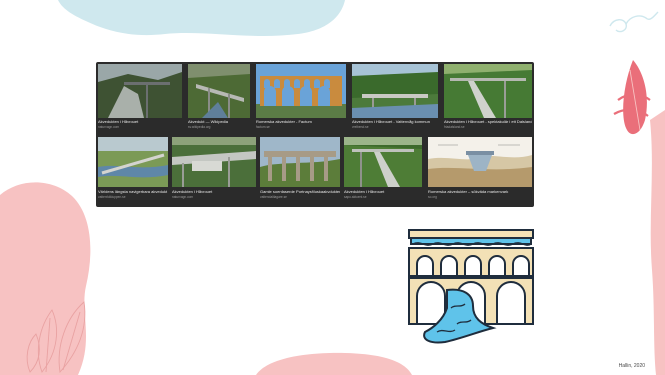 The image size is (665, 375). I want to click on result-caption: Akvedukt — Wikipedia, so click(208, 121).